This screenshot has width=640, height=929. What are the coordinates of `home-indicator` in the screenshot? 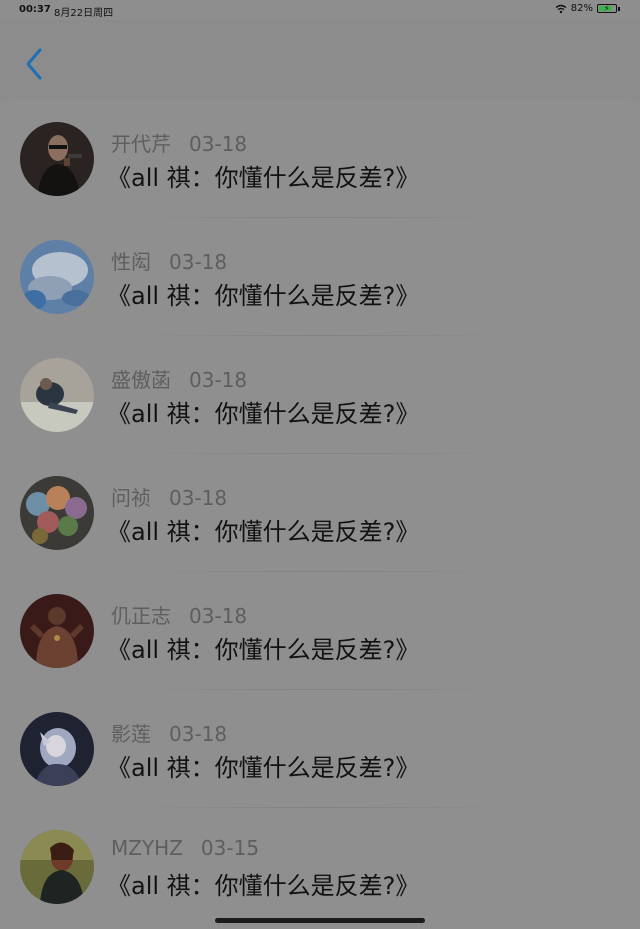 It's located at (320, 920).